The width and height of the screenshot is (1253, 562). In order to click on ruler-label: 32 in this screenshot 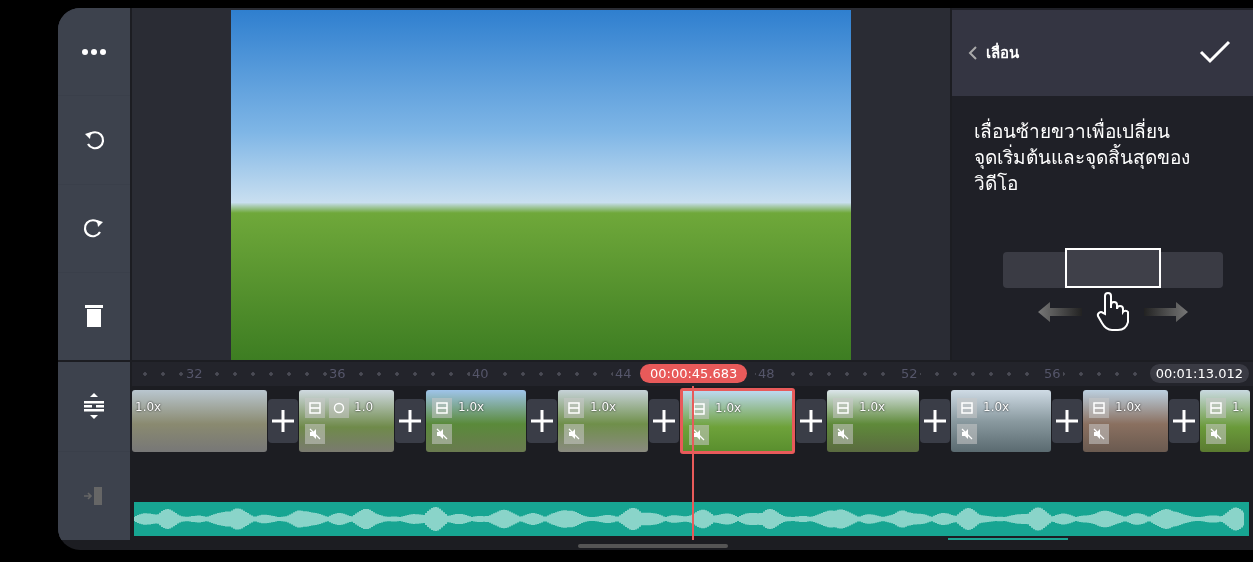, I will do `click(194, 373)`.